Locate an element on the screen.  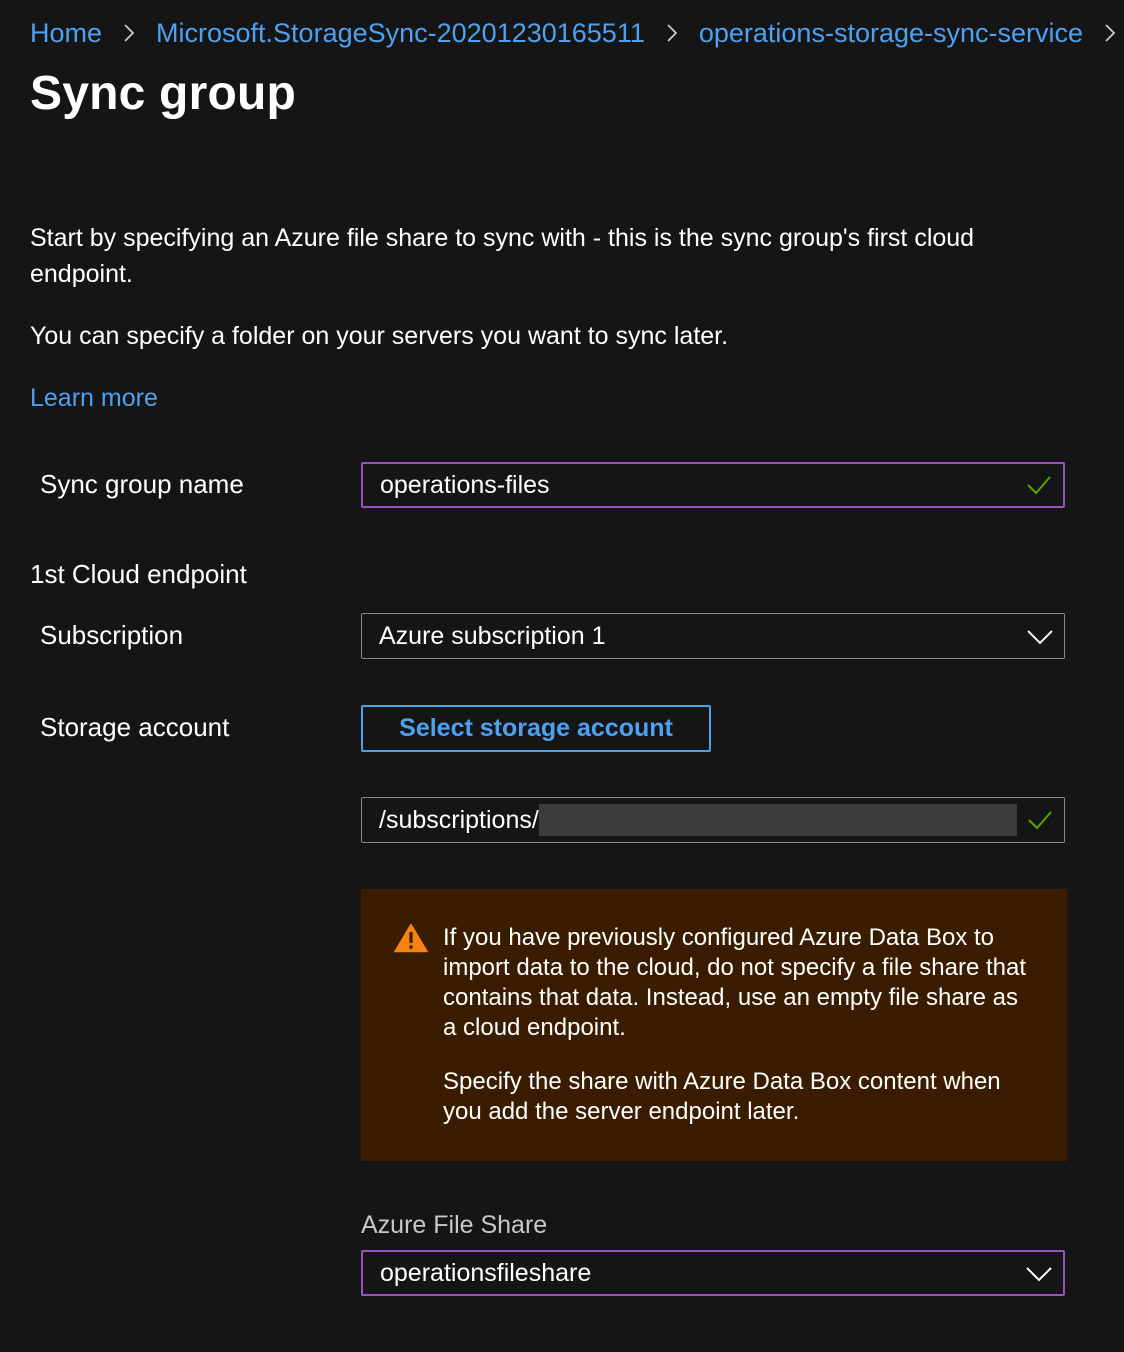
select-storage-account-button: Select storage account is located at coordinates (536, 728).